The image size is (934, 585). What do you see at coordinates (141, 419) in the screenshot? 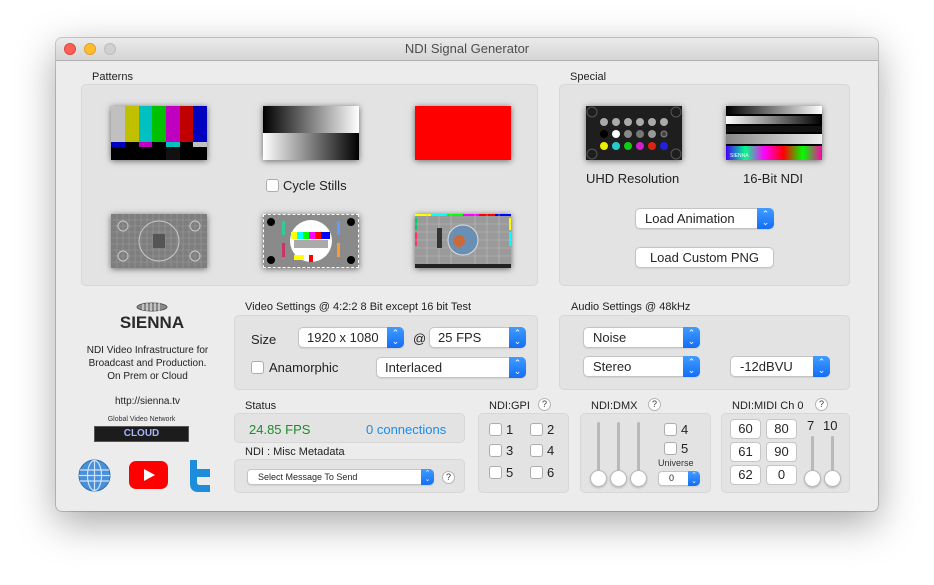
I see `global-video-network-label: Global Video Network` at bounding box center [141, 419].